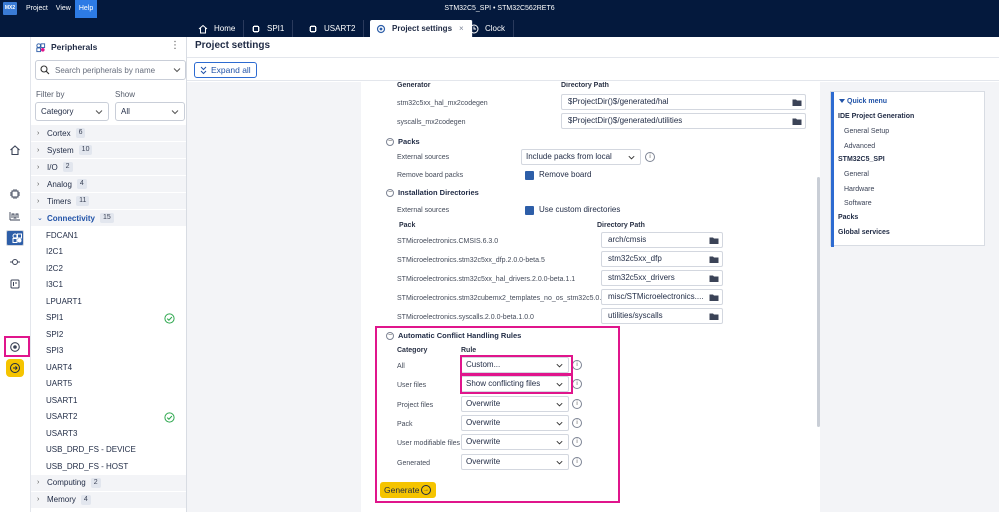 The width and height of the screenshot is (999, 512). Describe the element at coordinates (861, 159) in the screenshot. I see `quick-menu-stm32c5-spi: STM32C5_SPI` at that location.